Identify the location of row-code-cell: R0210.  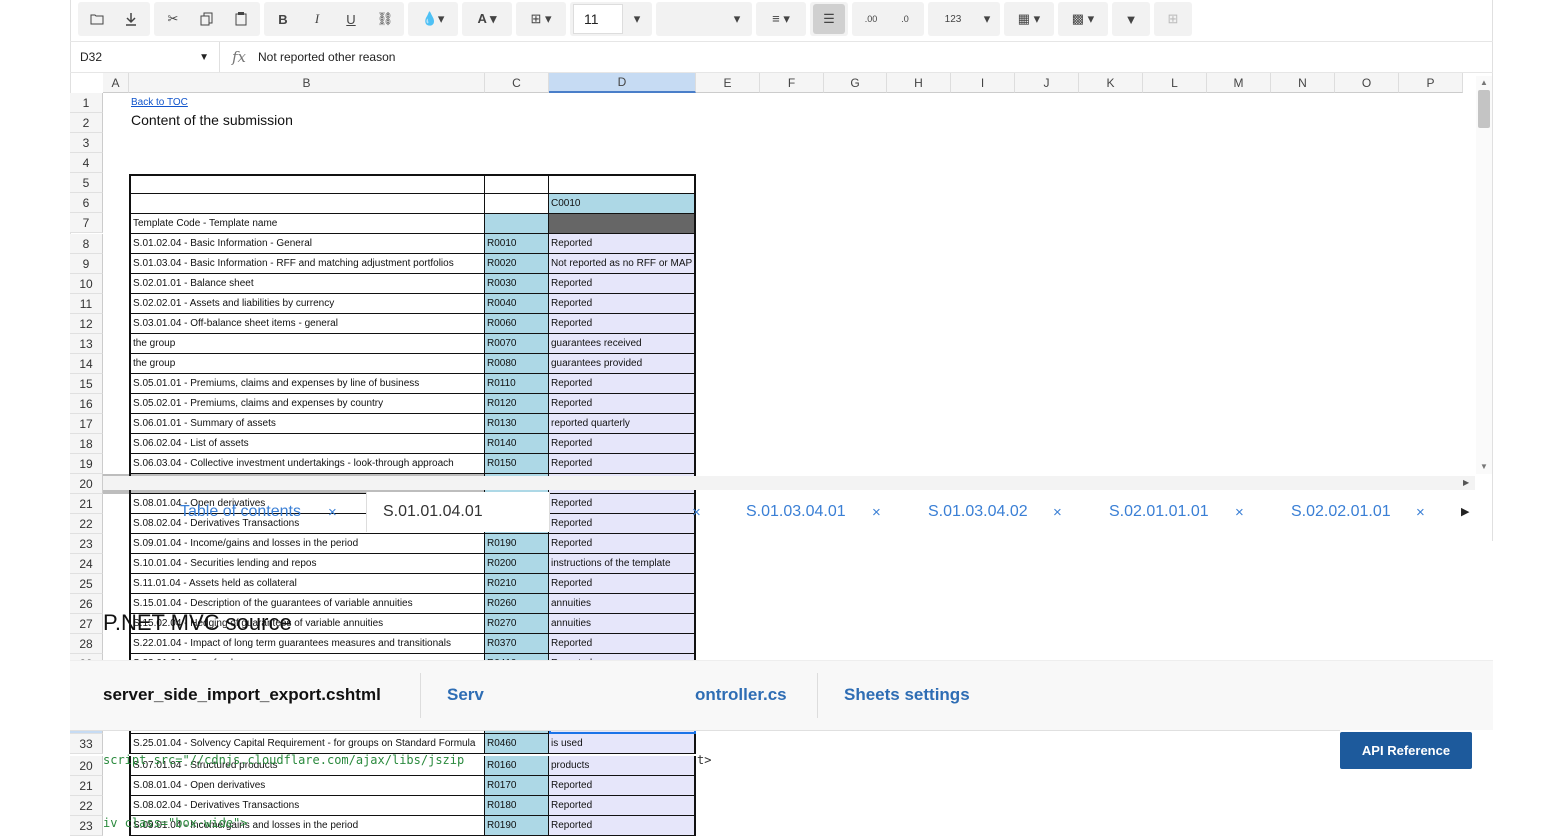
(517, 584).